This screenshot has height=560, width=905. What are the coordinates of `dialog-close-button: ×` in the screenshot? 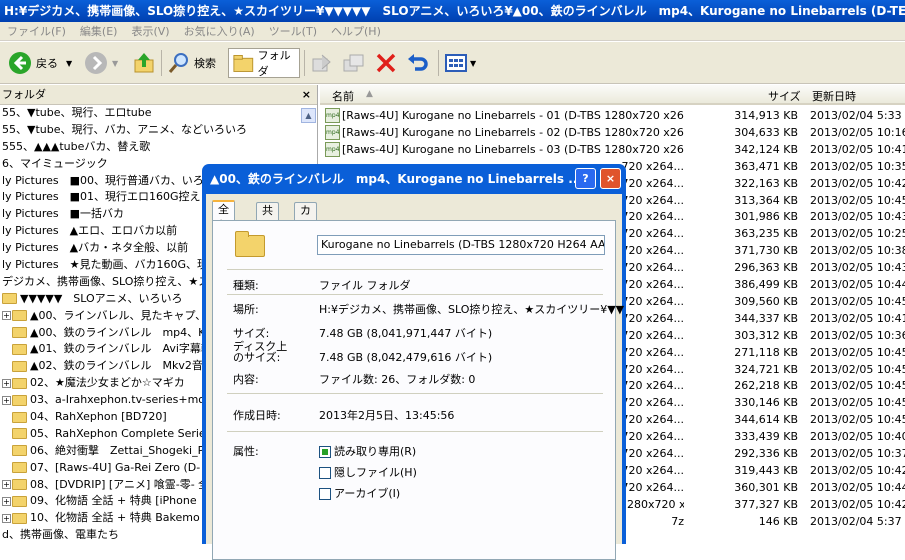 It's located at (610, 178).